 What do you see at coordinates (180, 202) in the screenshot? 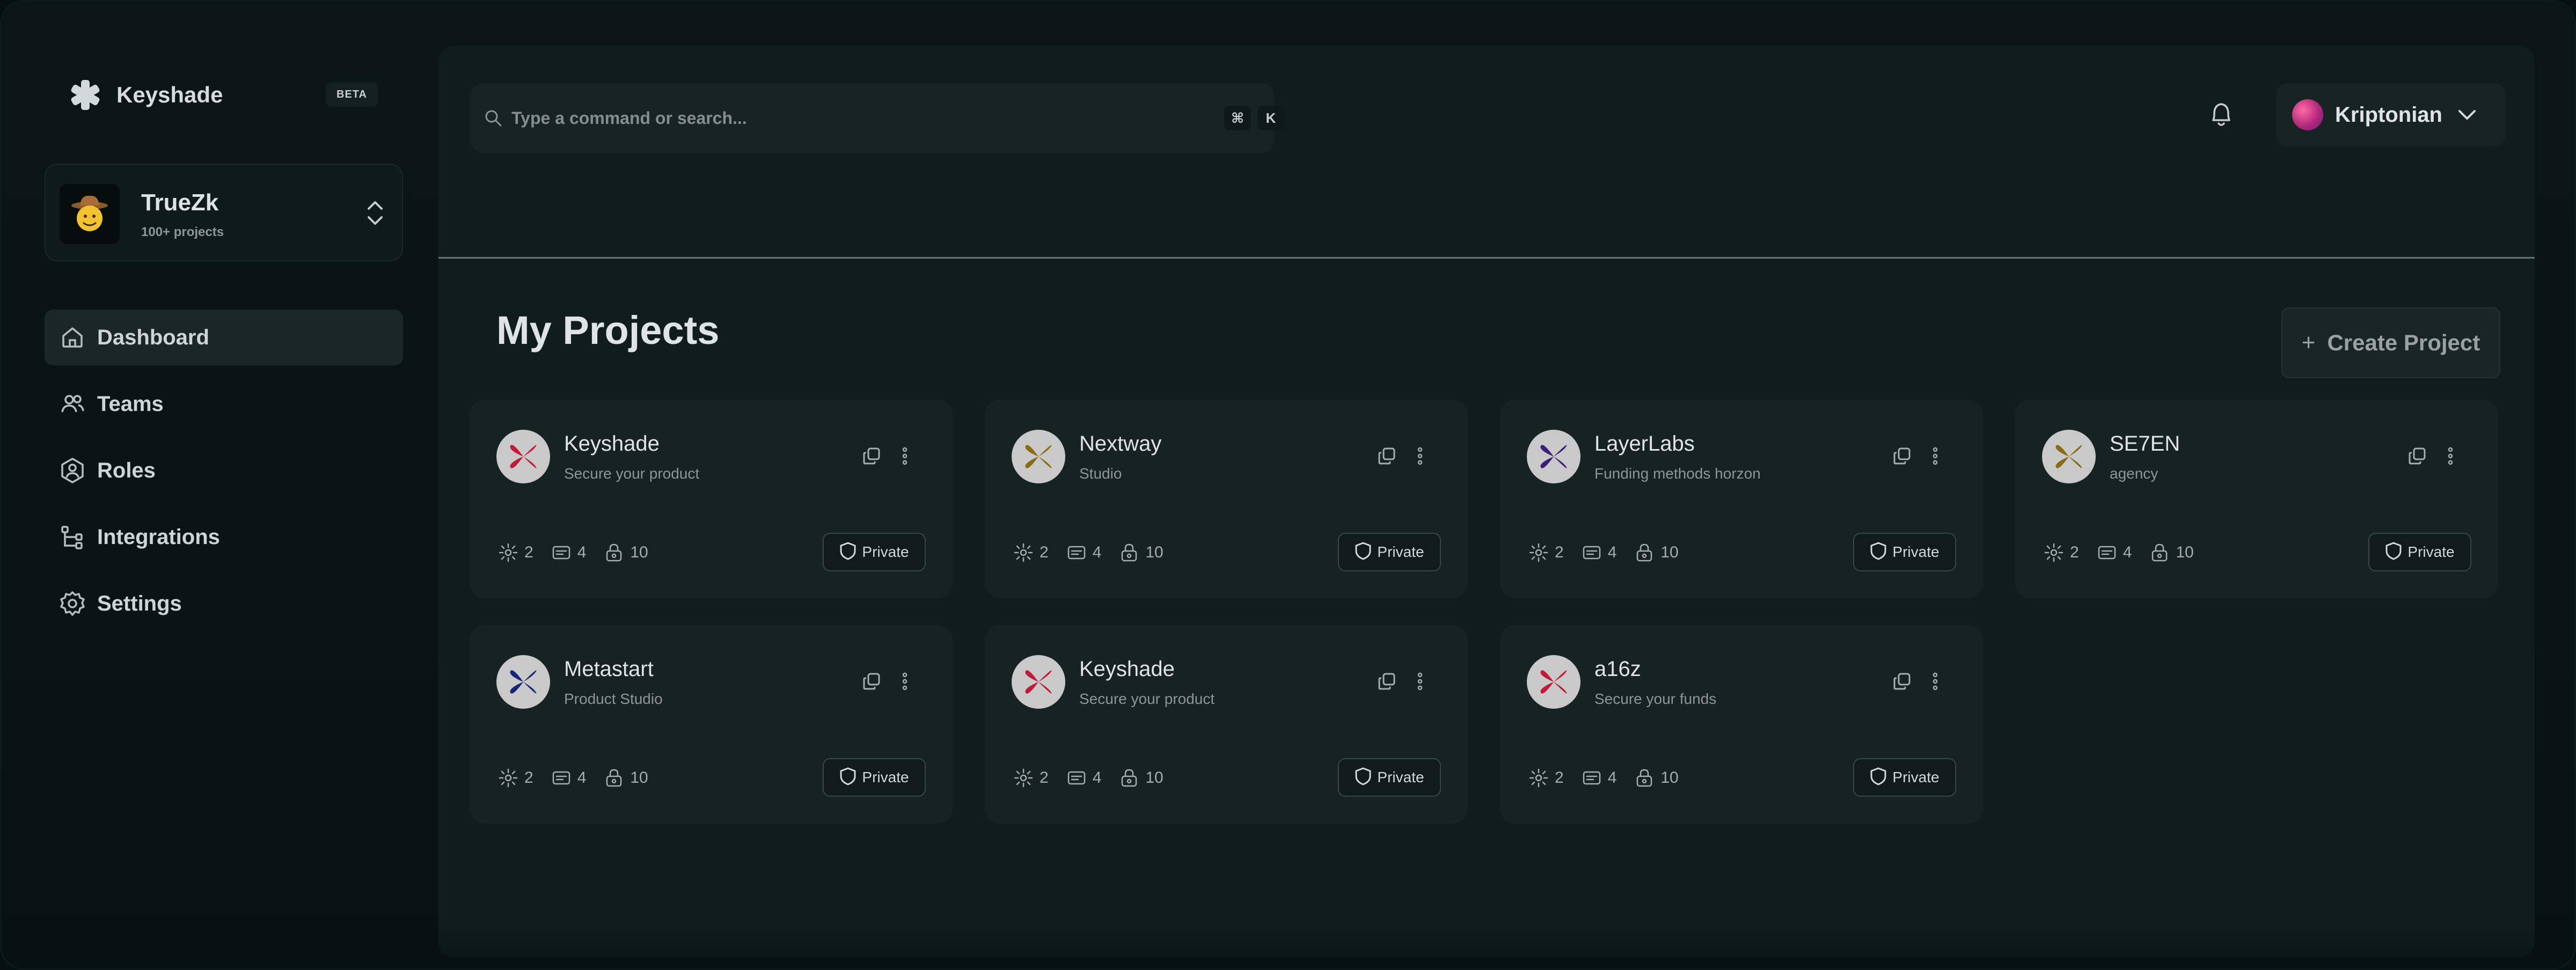
I see `workspace-name: TrueZk` at bounding box center [180, 202].